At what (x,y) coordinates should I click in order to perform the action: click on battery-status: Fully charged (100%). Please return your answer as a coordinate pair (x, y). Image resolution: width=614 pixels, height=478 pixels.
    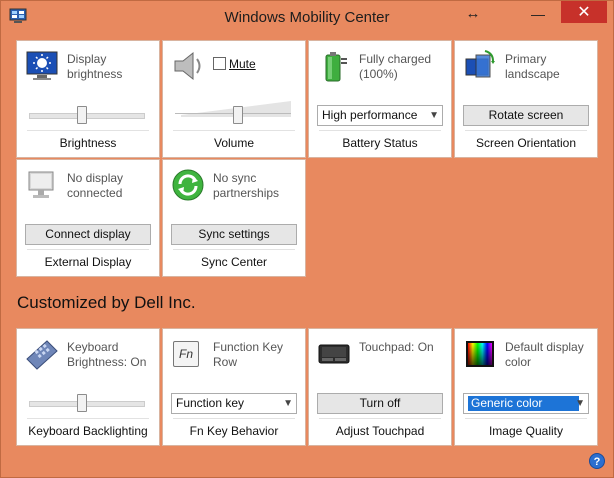
    Looking at the image, I should click on (395, 66).